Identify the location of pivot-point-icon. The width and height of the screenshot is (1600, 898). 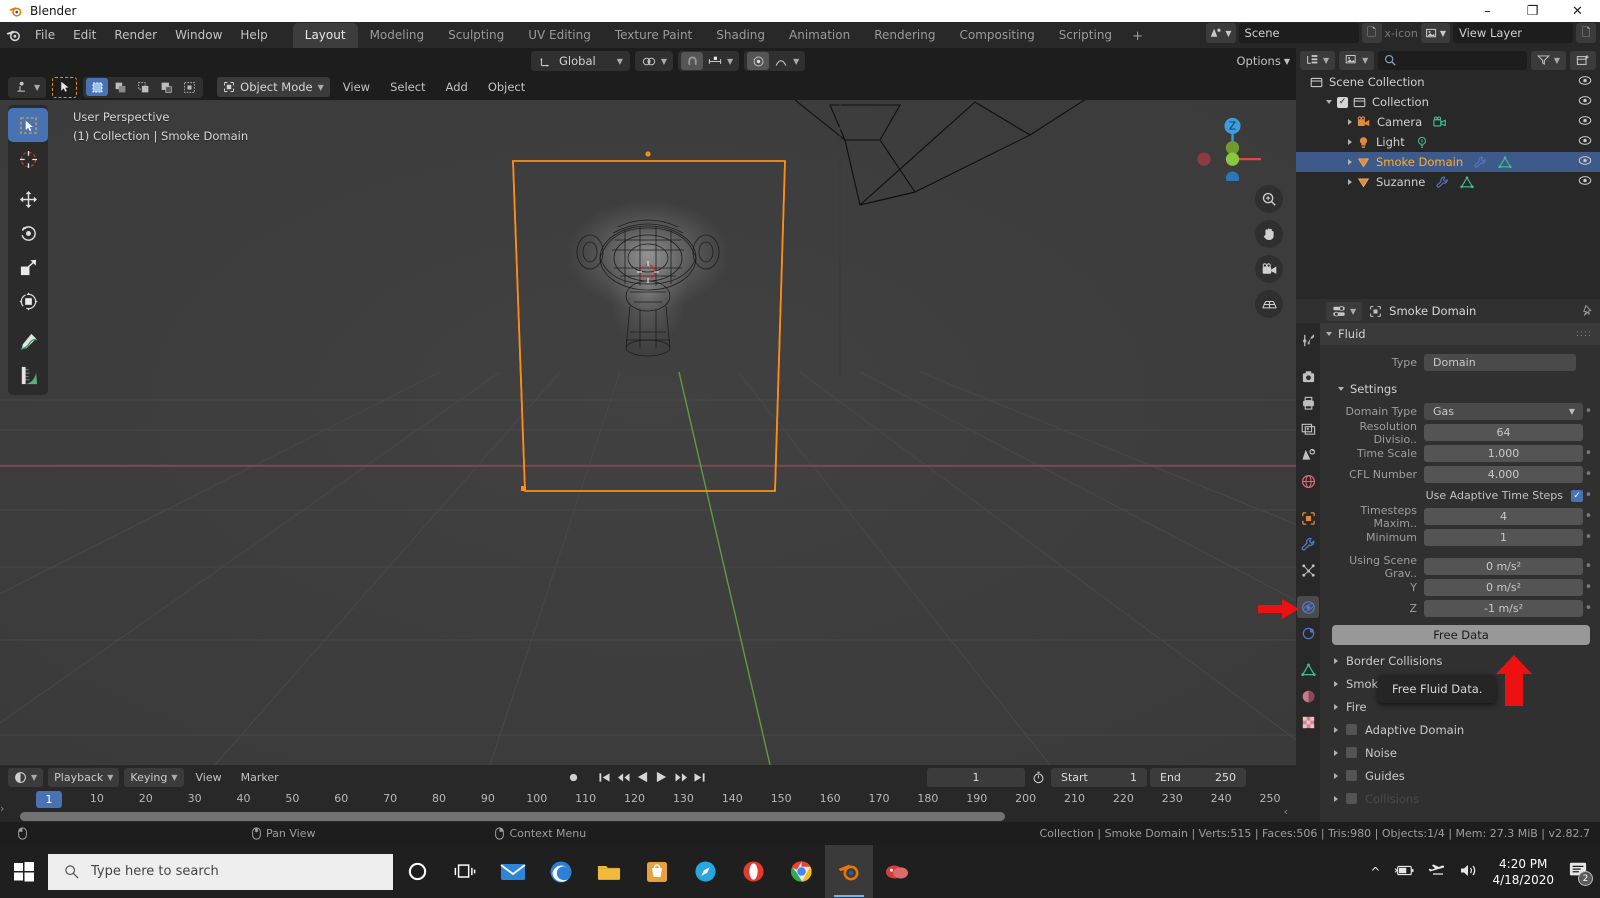
(649, 61).